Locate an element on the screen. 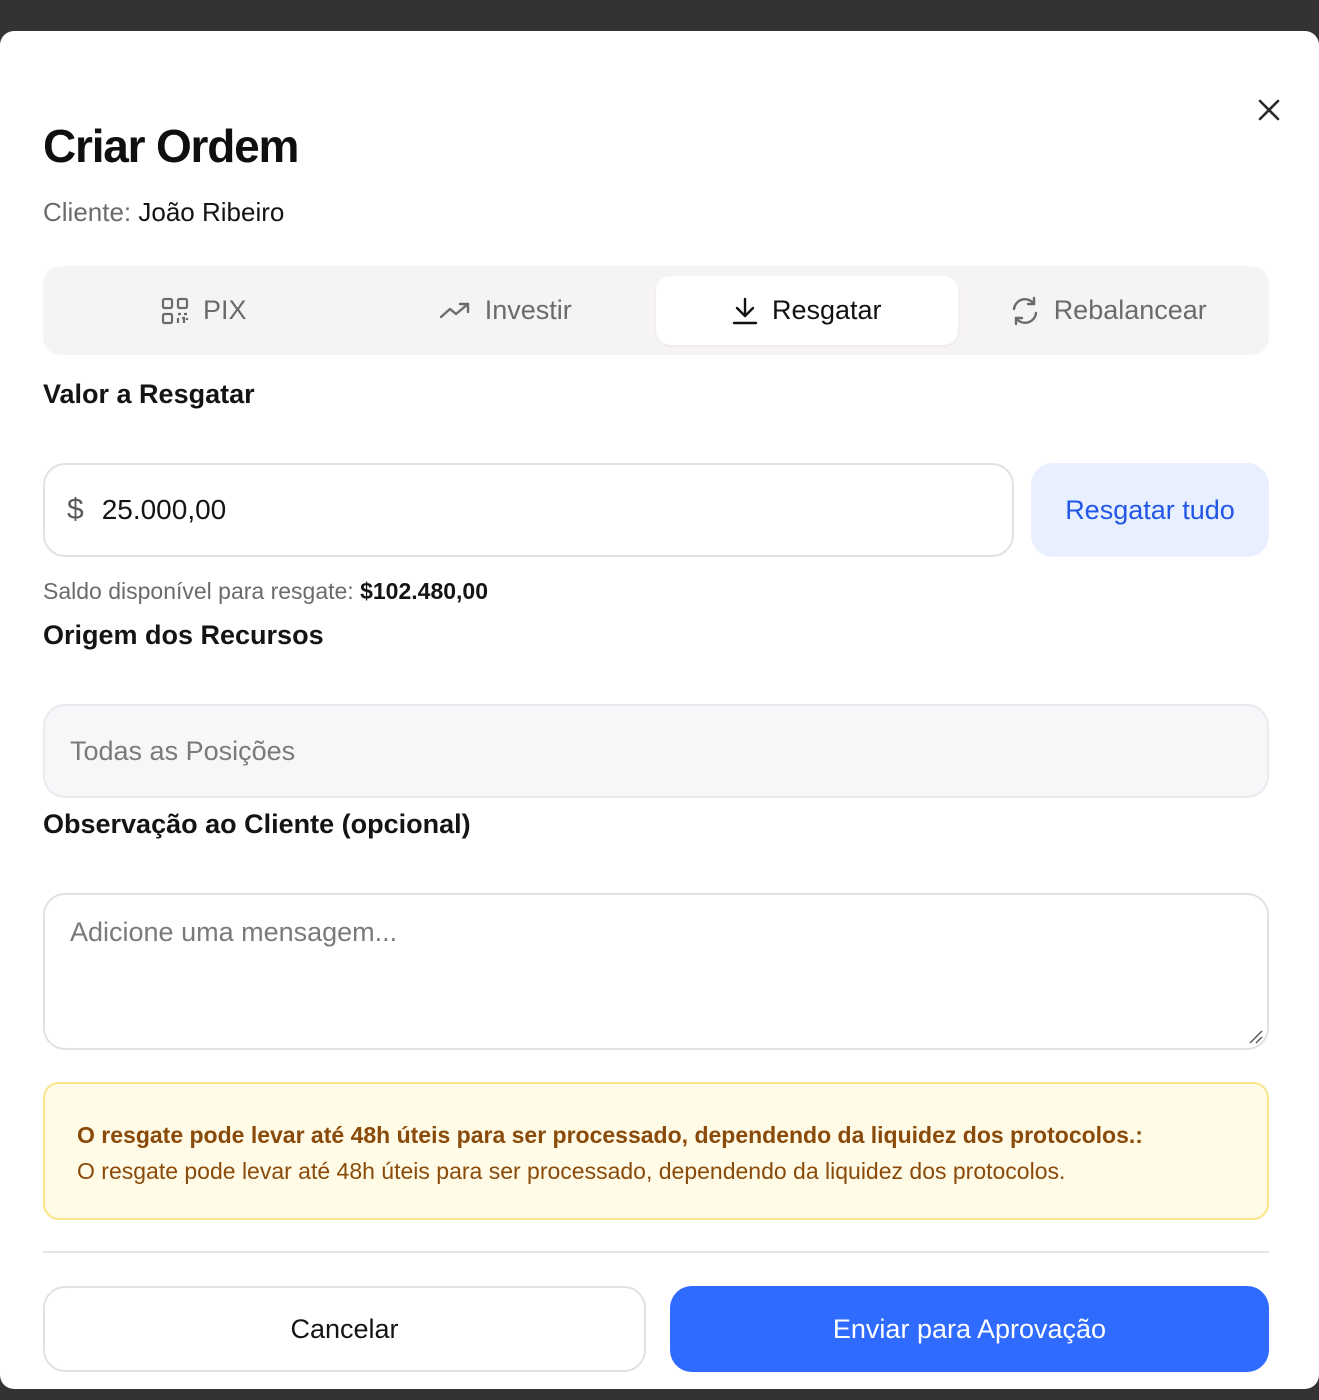 The width and height of the screenshot is (1319, 1400). client-name: João Ribeiro is located at coordinates (211, 212).